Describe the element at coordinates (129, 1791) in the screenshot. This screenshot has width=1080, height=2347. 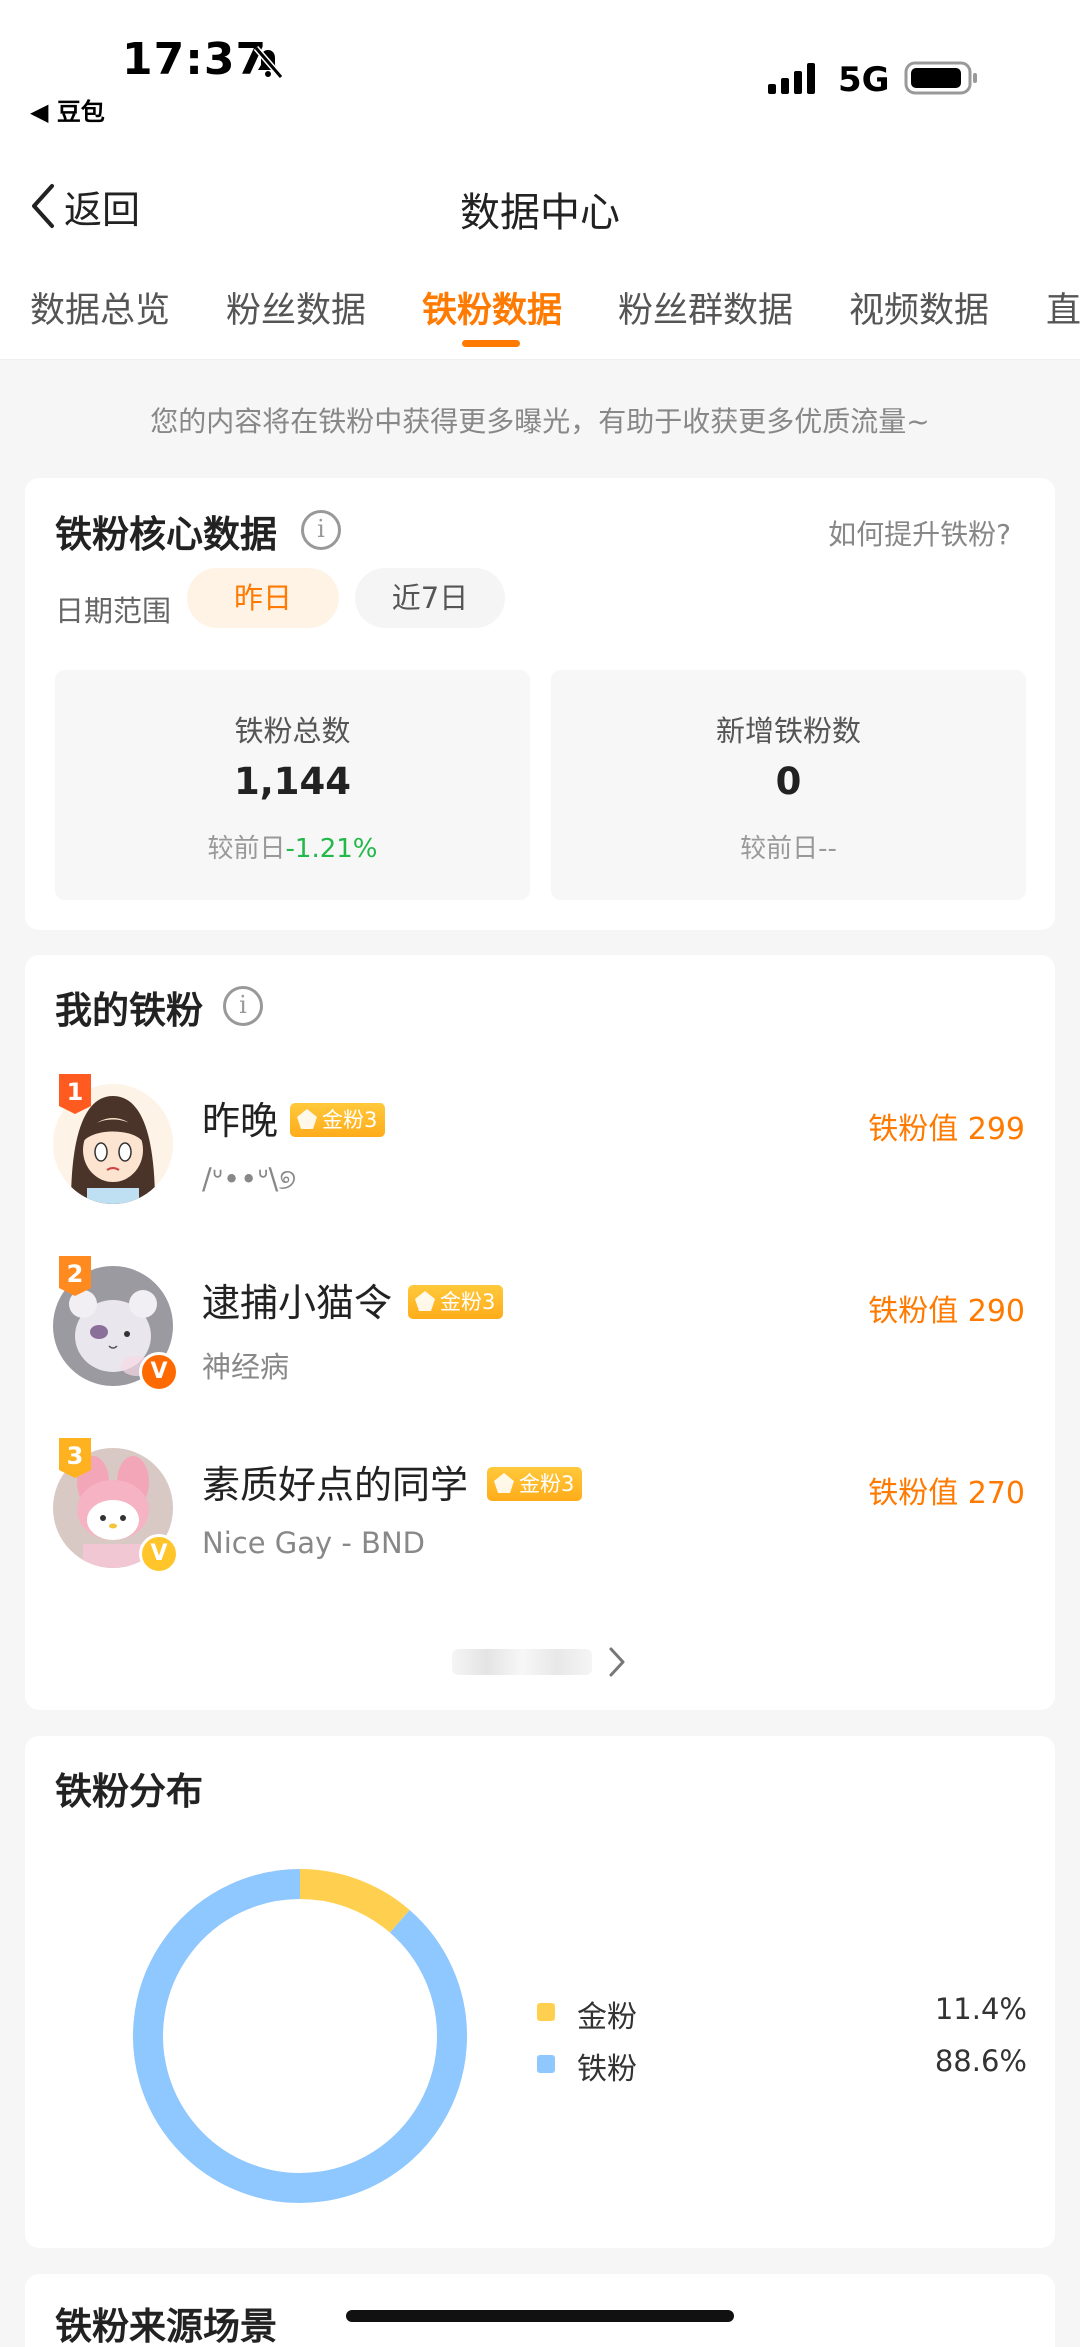
I see `distribution-title: 铁粉分布` at that location.